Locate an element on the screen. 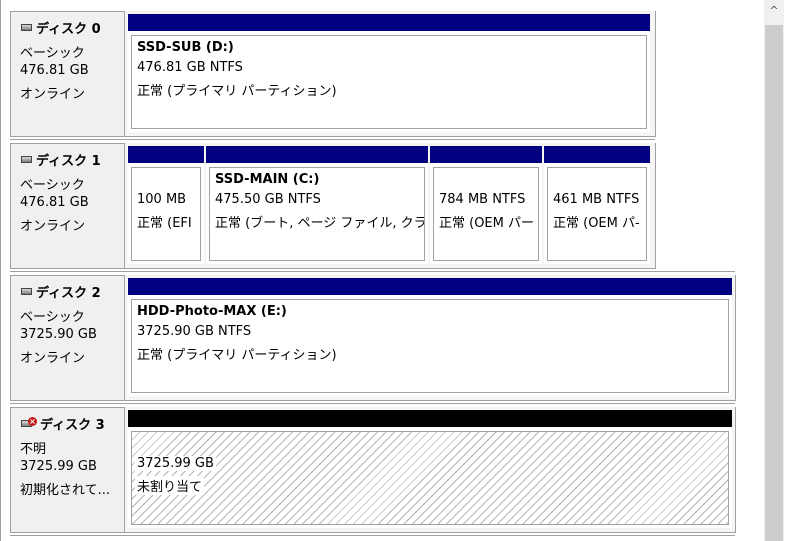 The height and width of the screenshot is (541, 795). disk-size: 3725.90 GB is located at coordinates (58, 334).